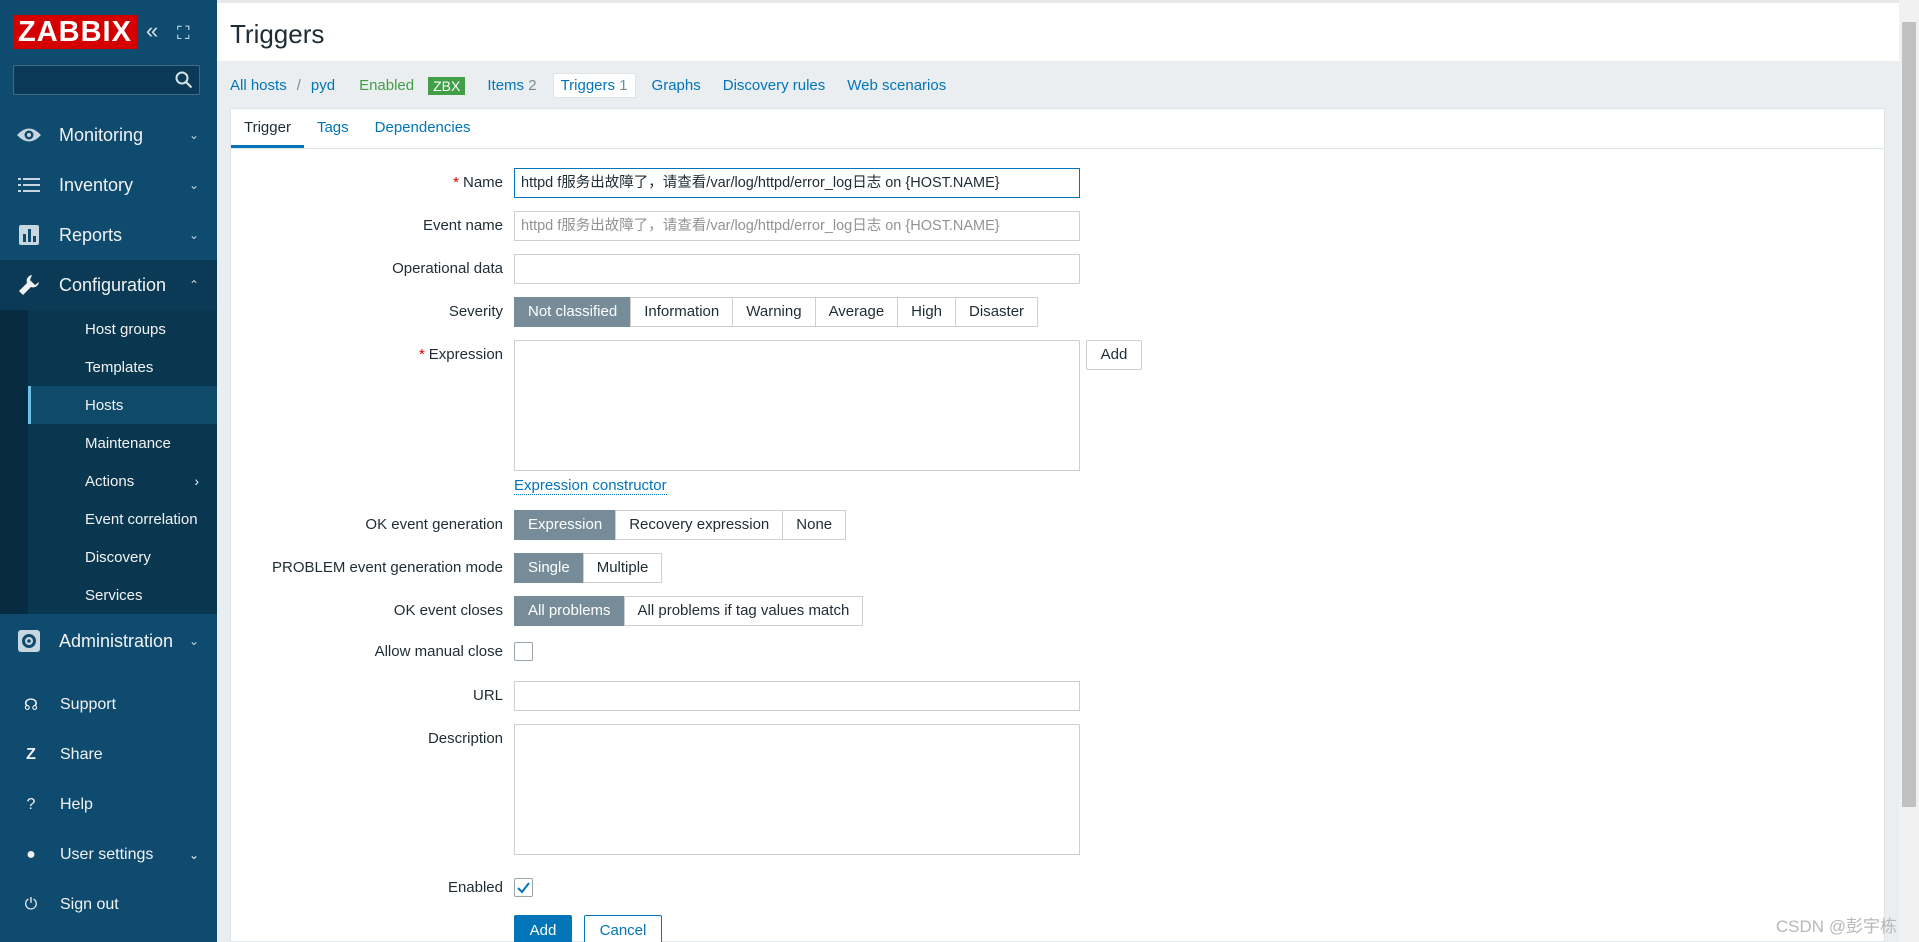 This screenshot has width=1919, height=942. I want to click on page-header: Triggers, so click(1058, 30).